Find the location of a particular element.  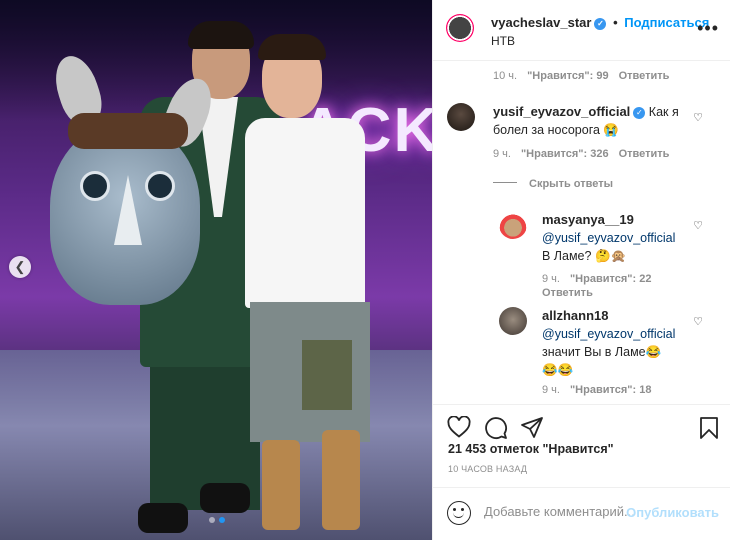

reply-meta: 9 ч. "Нравится": 18 is located at coordinates (596, 390).